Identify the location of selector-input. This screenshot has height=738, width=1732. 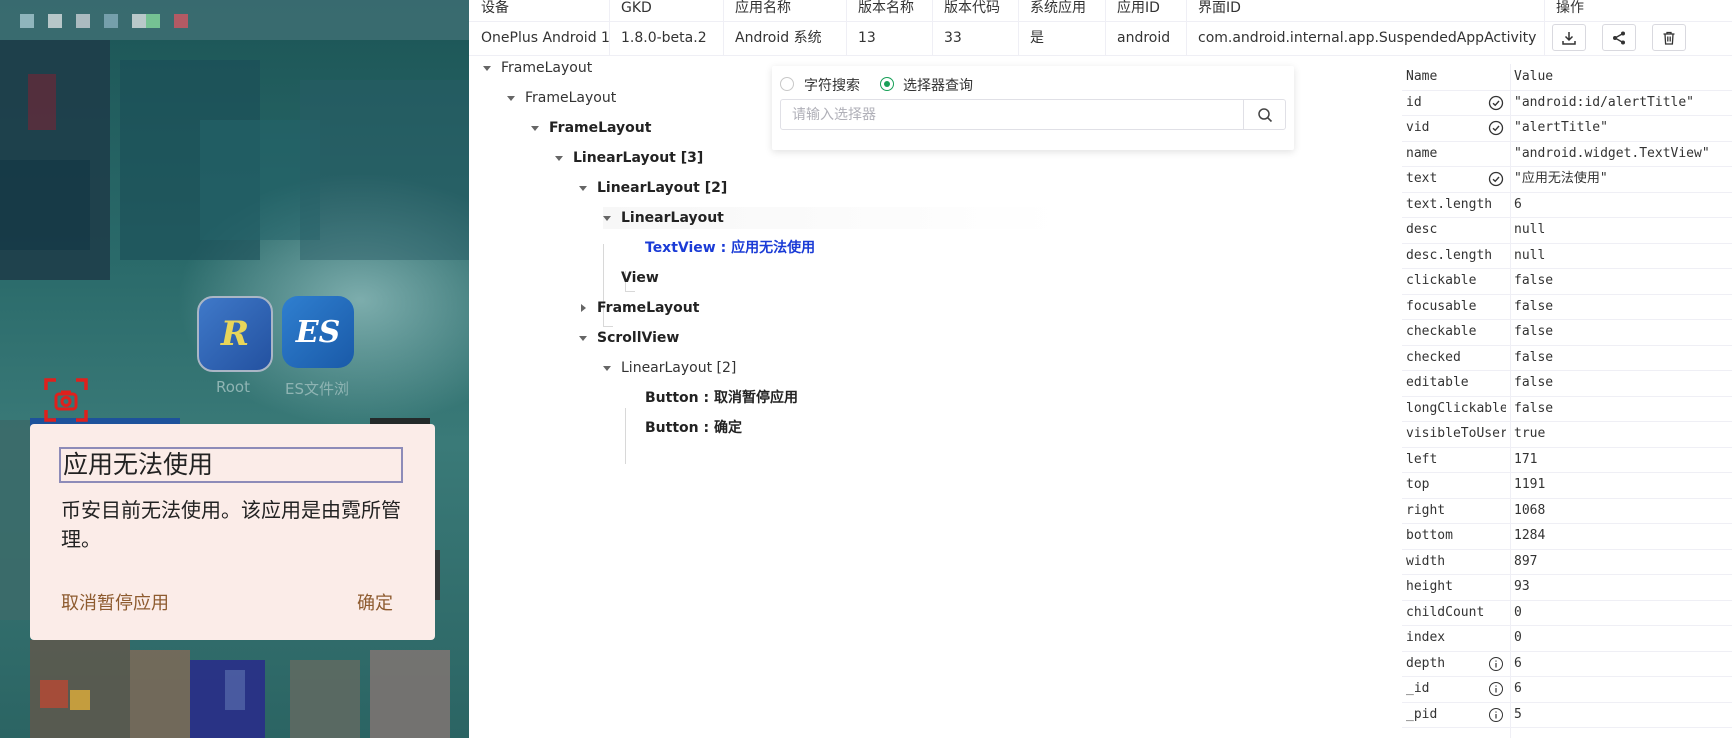
(1012, 114).